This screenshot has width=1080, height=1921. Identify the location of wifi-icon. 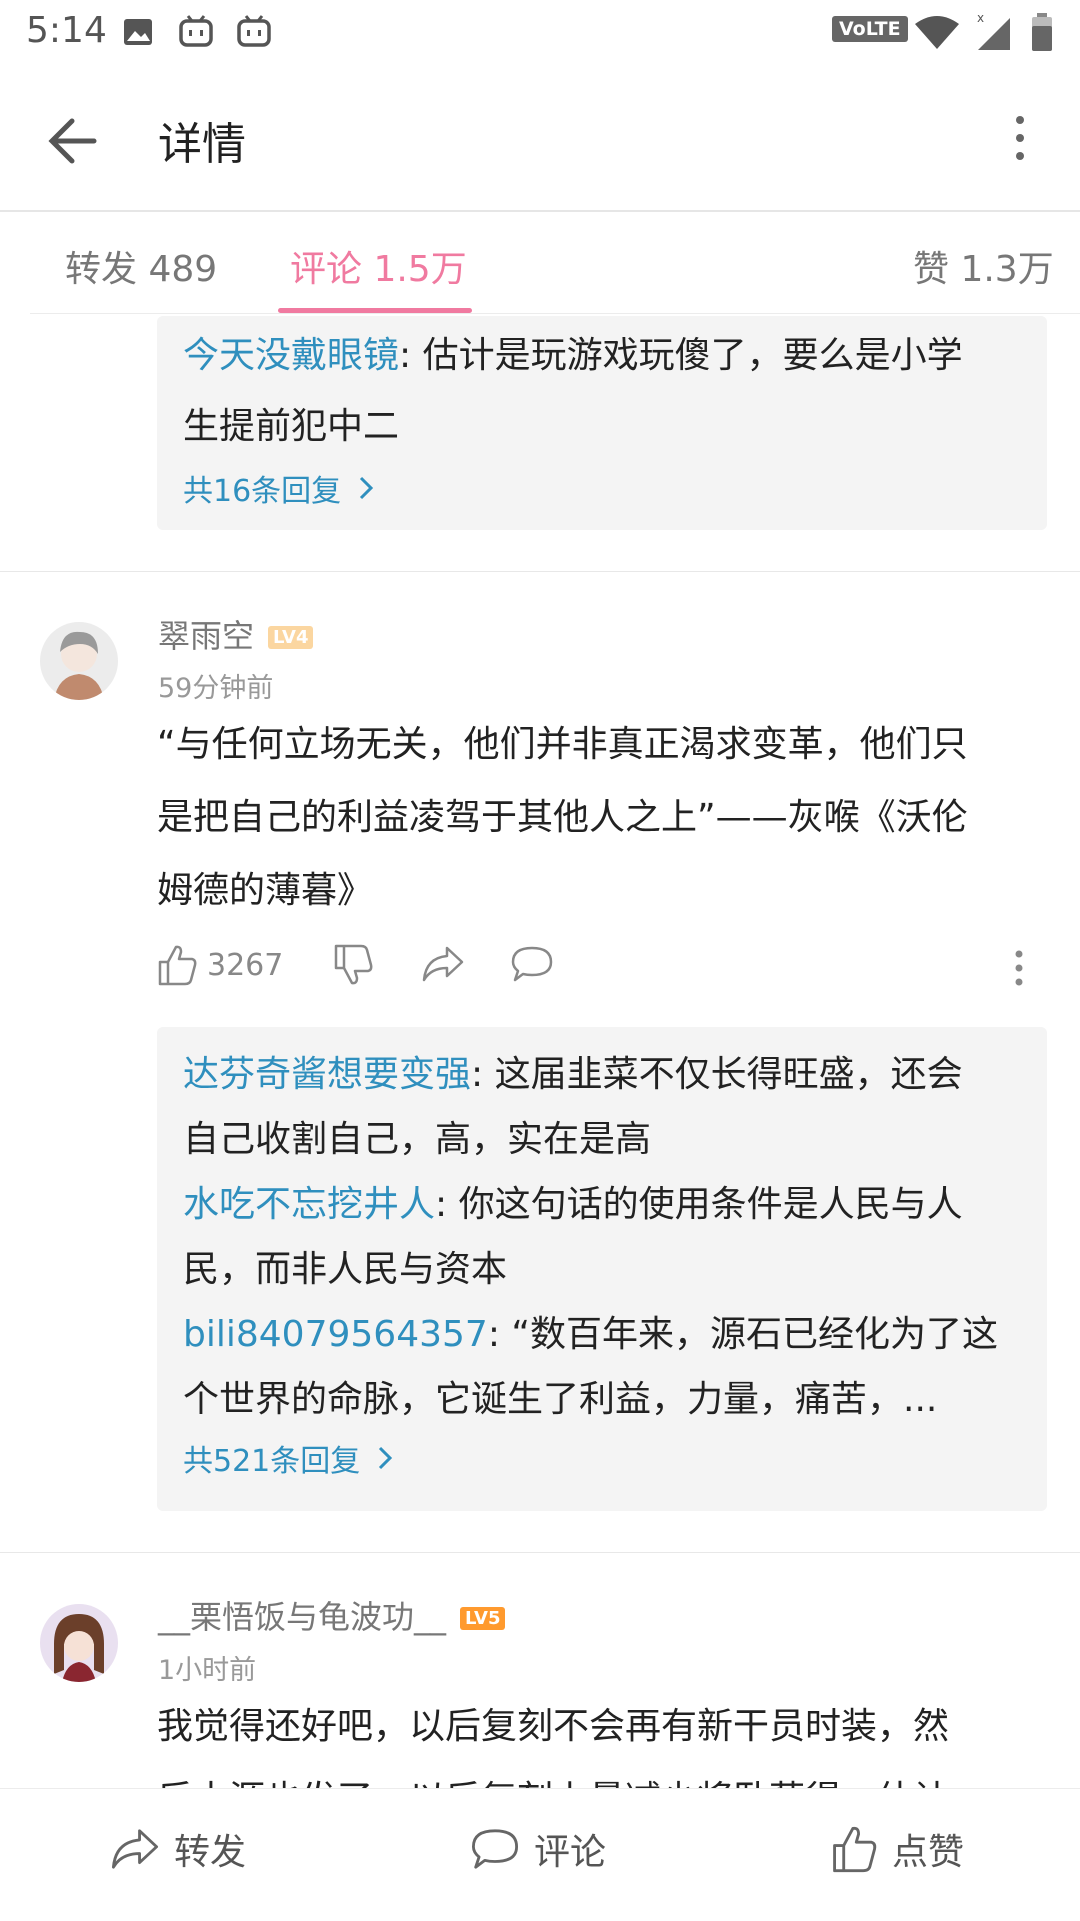
(937, 34).